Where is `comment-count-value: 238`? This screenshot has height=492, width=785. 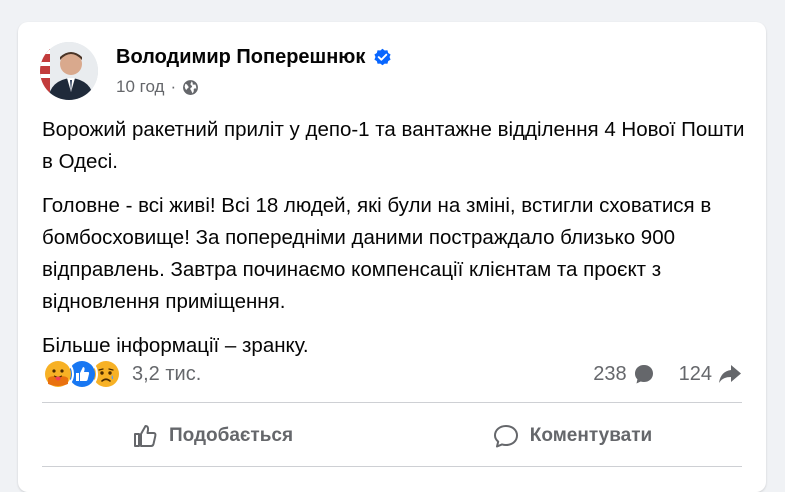 comment-count-value: 238 is located at coordinates (610, 373).